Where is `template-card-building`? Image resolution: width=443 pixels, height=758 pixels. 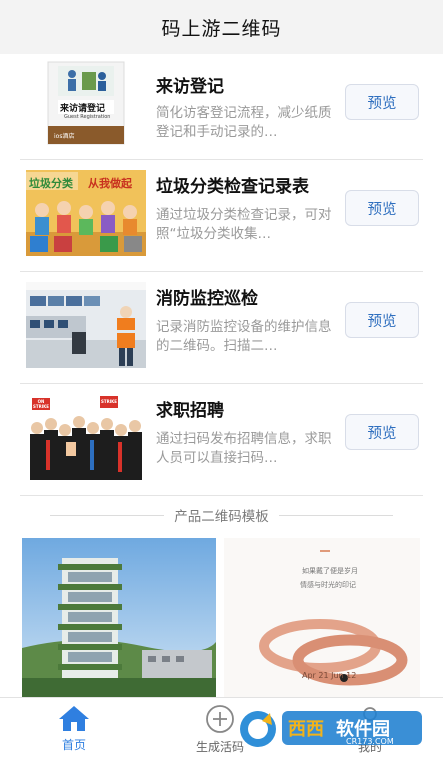 template-card-building is located at coordinates (119, 618).